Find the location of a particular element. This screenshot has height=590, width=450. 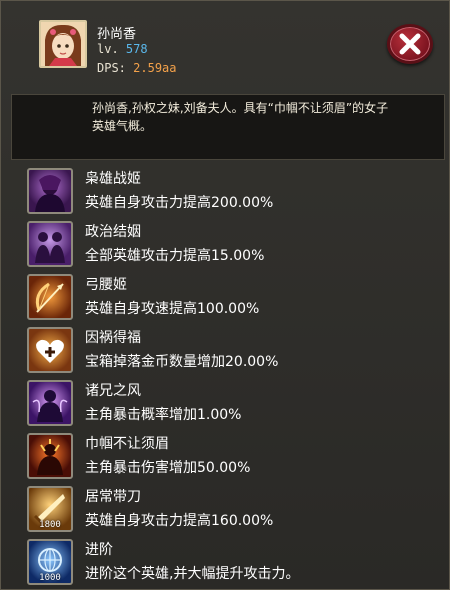

skill-name: 因祸得福 is located at coordinates (113, 338).